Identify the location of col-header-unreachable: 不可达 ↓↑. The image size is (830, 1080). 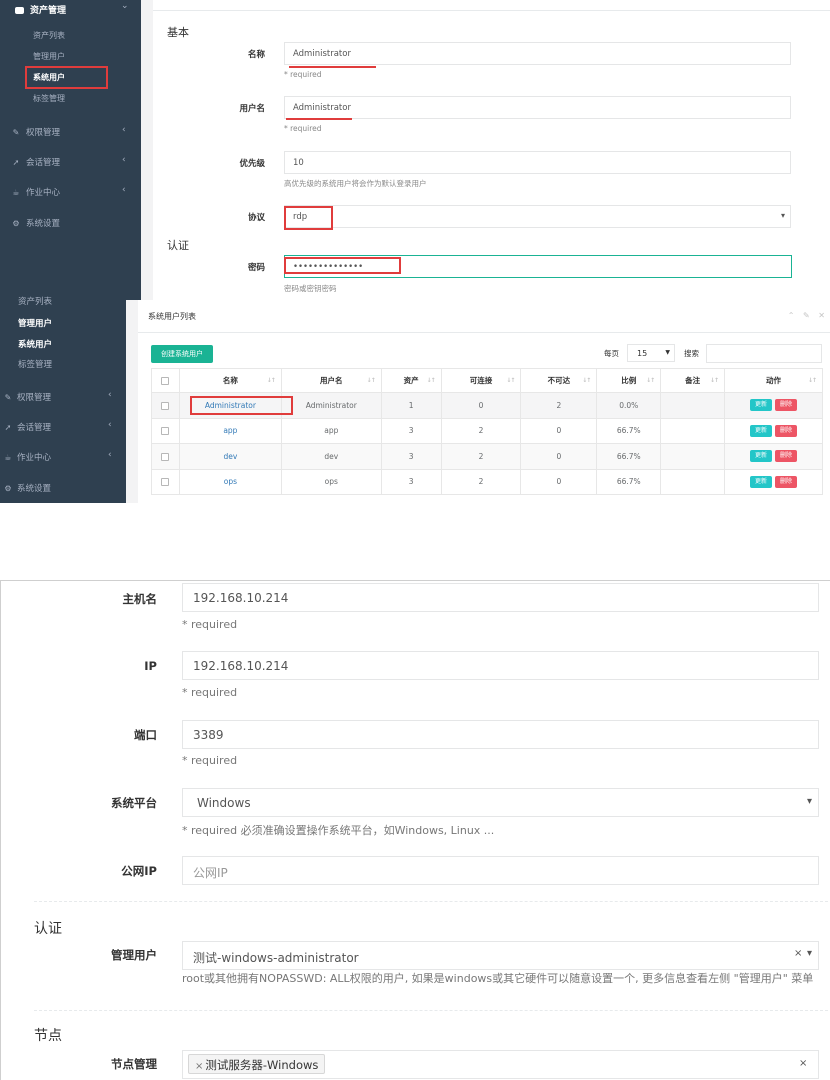
(559, 380).